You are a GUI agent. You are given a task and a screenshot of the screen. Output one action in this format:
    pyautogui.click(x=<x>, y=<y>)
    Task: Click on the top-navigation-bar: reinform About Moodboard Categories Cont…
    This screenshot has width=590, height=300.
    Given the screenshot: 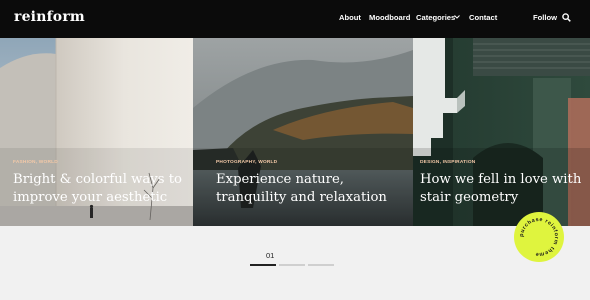 What is the action you would take?
    pyautogui.click(x=295, y=19)
    